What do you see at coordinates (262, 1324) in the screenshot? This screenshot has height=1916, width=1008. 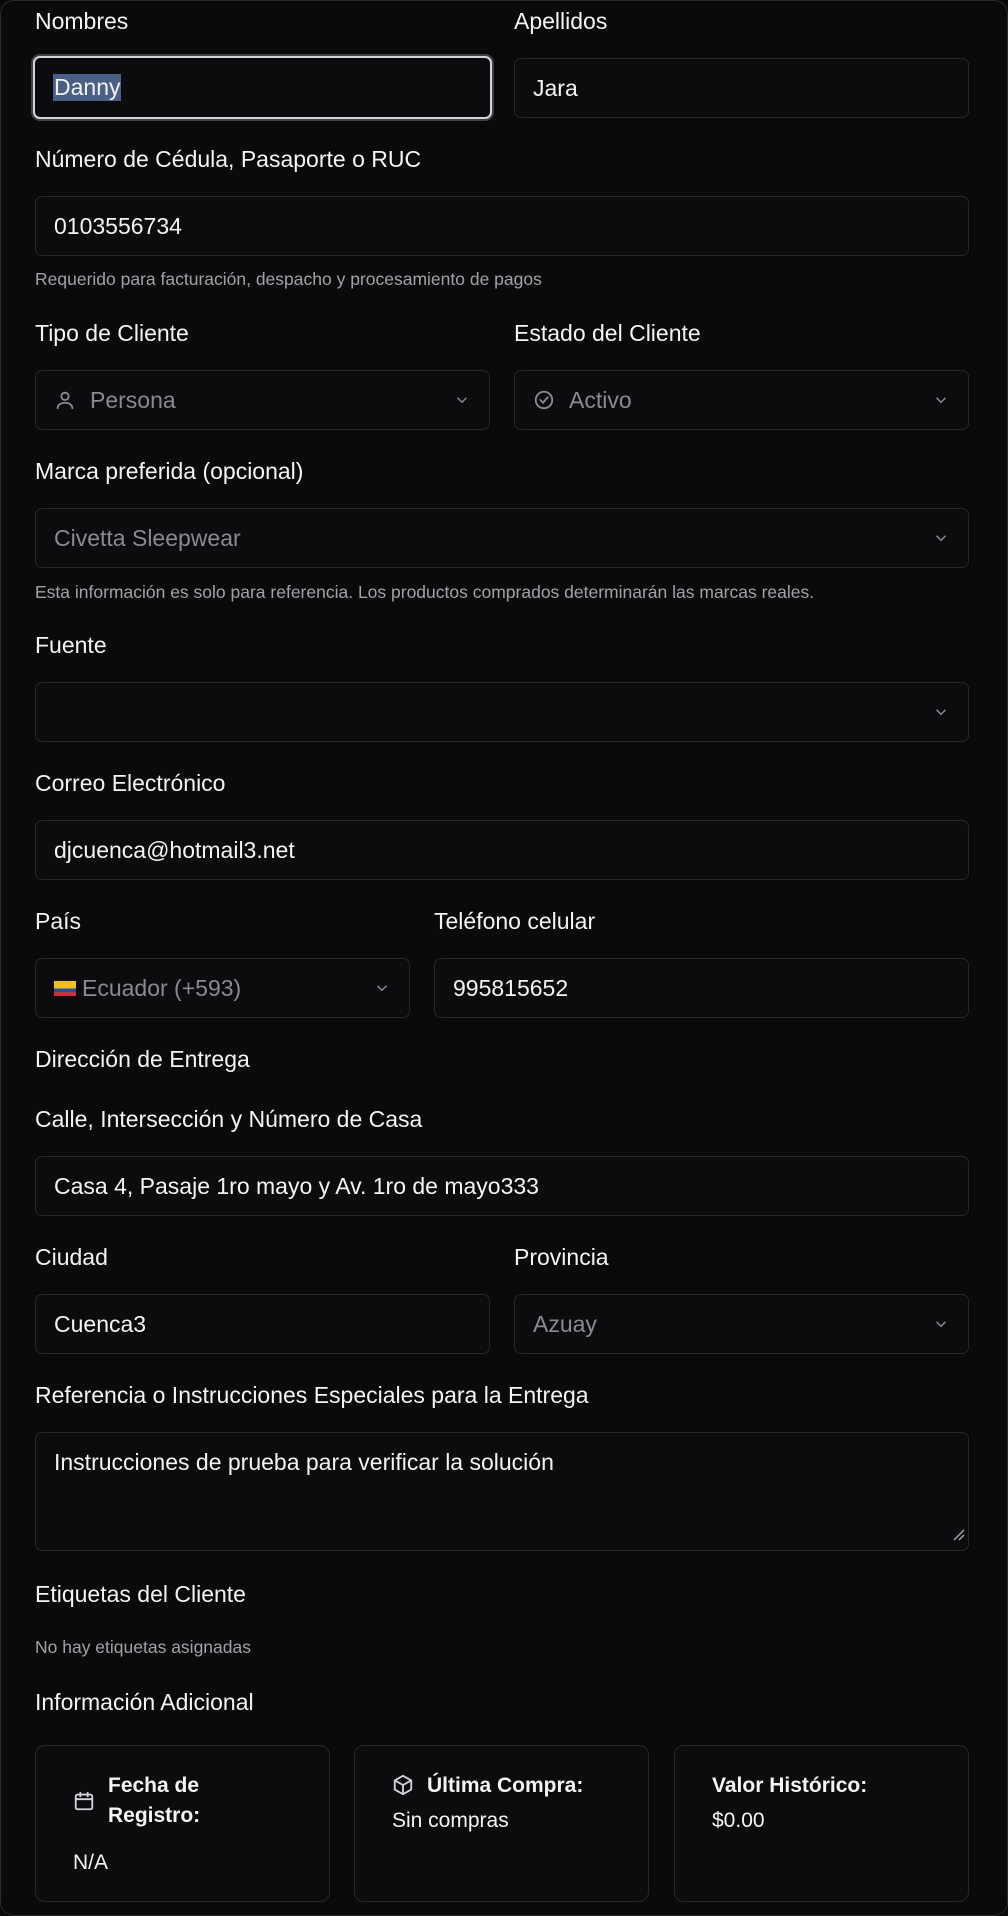 I see `ciudad-input: Cuenca3` at bounding box center [262, 1324].